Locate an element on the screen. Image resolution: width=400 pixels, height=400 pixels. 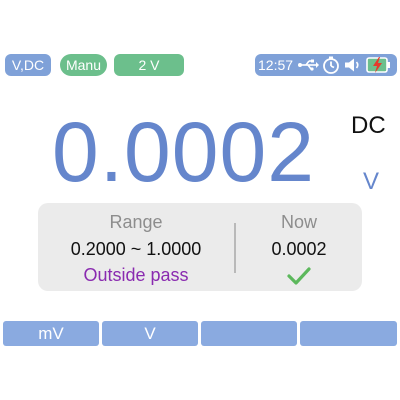
range-heading: Range is located at coordinates (136, 222).